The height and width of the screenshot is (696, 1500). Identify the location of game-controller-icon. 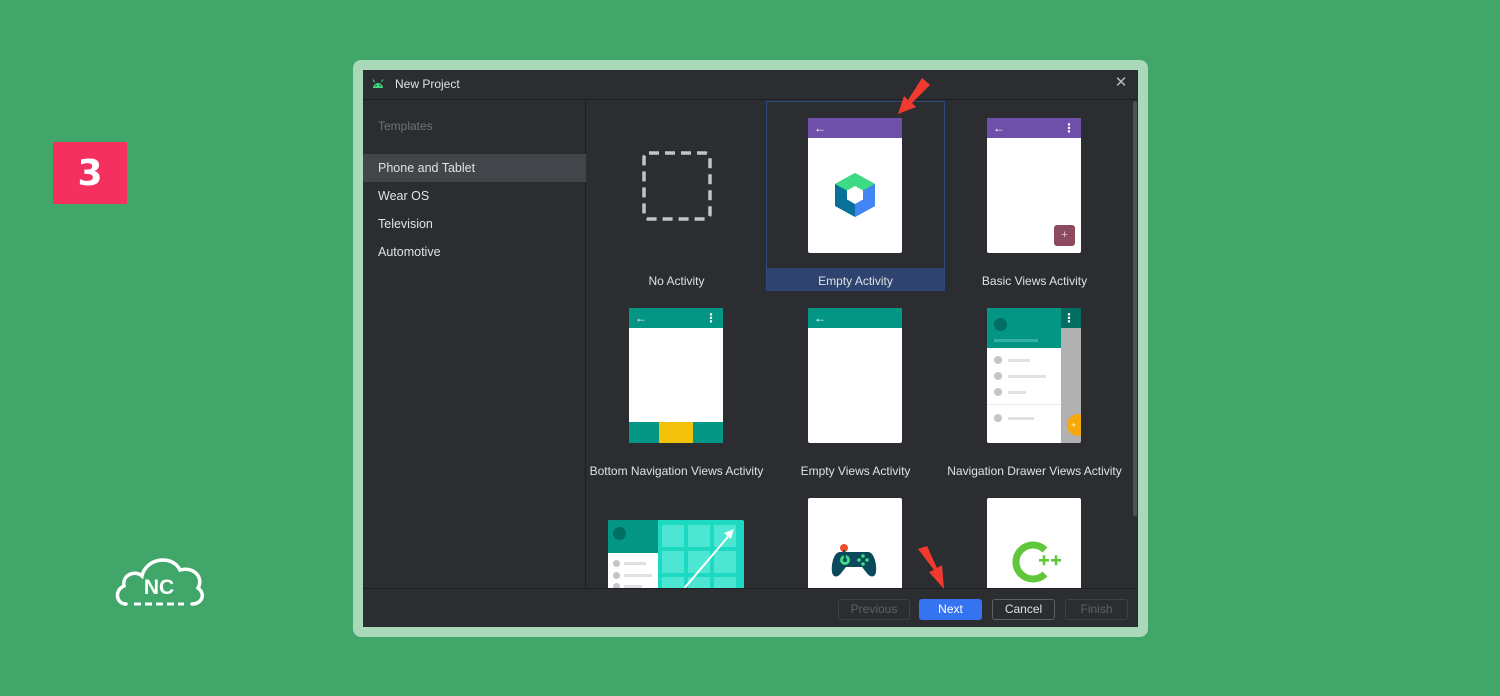
(854, 560).